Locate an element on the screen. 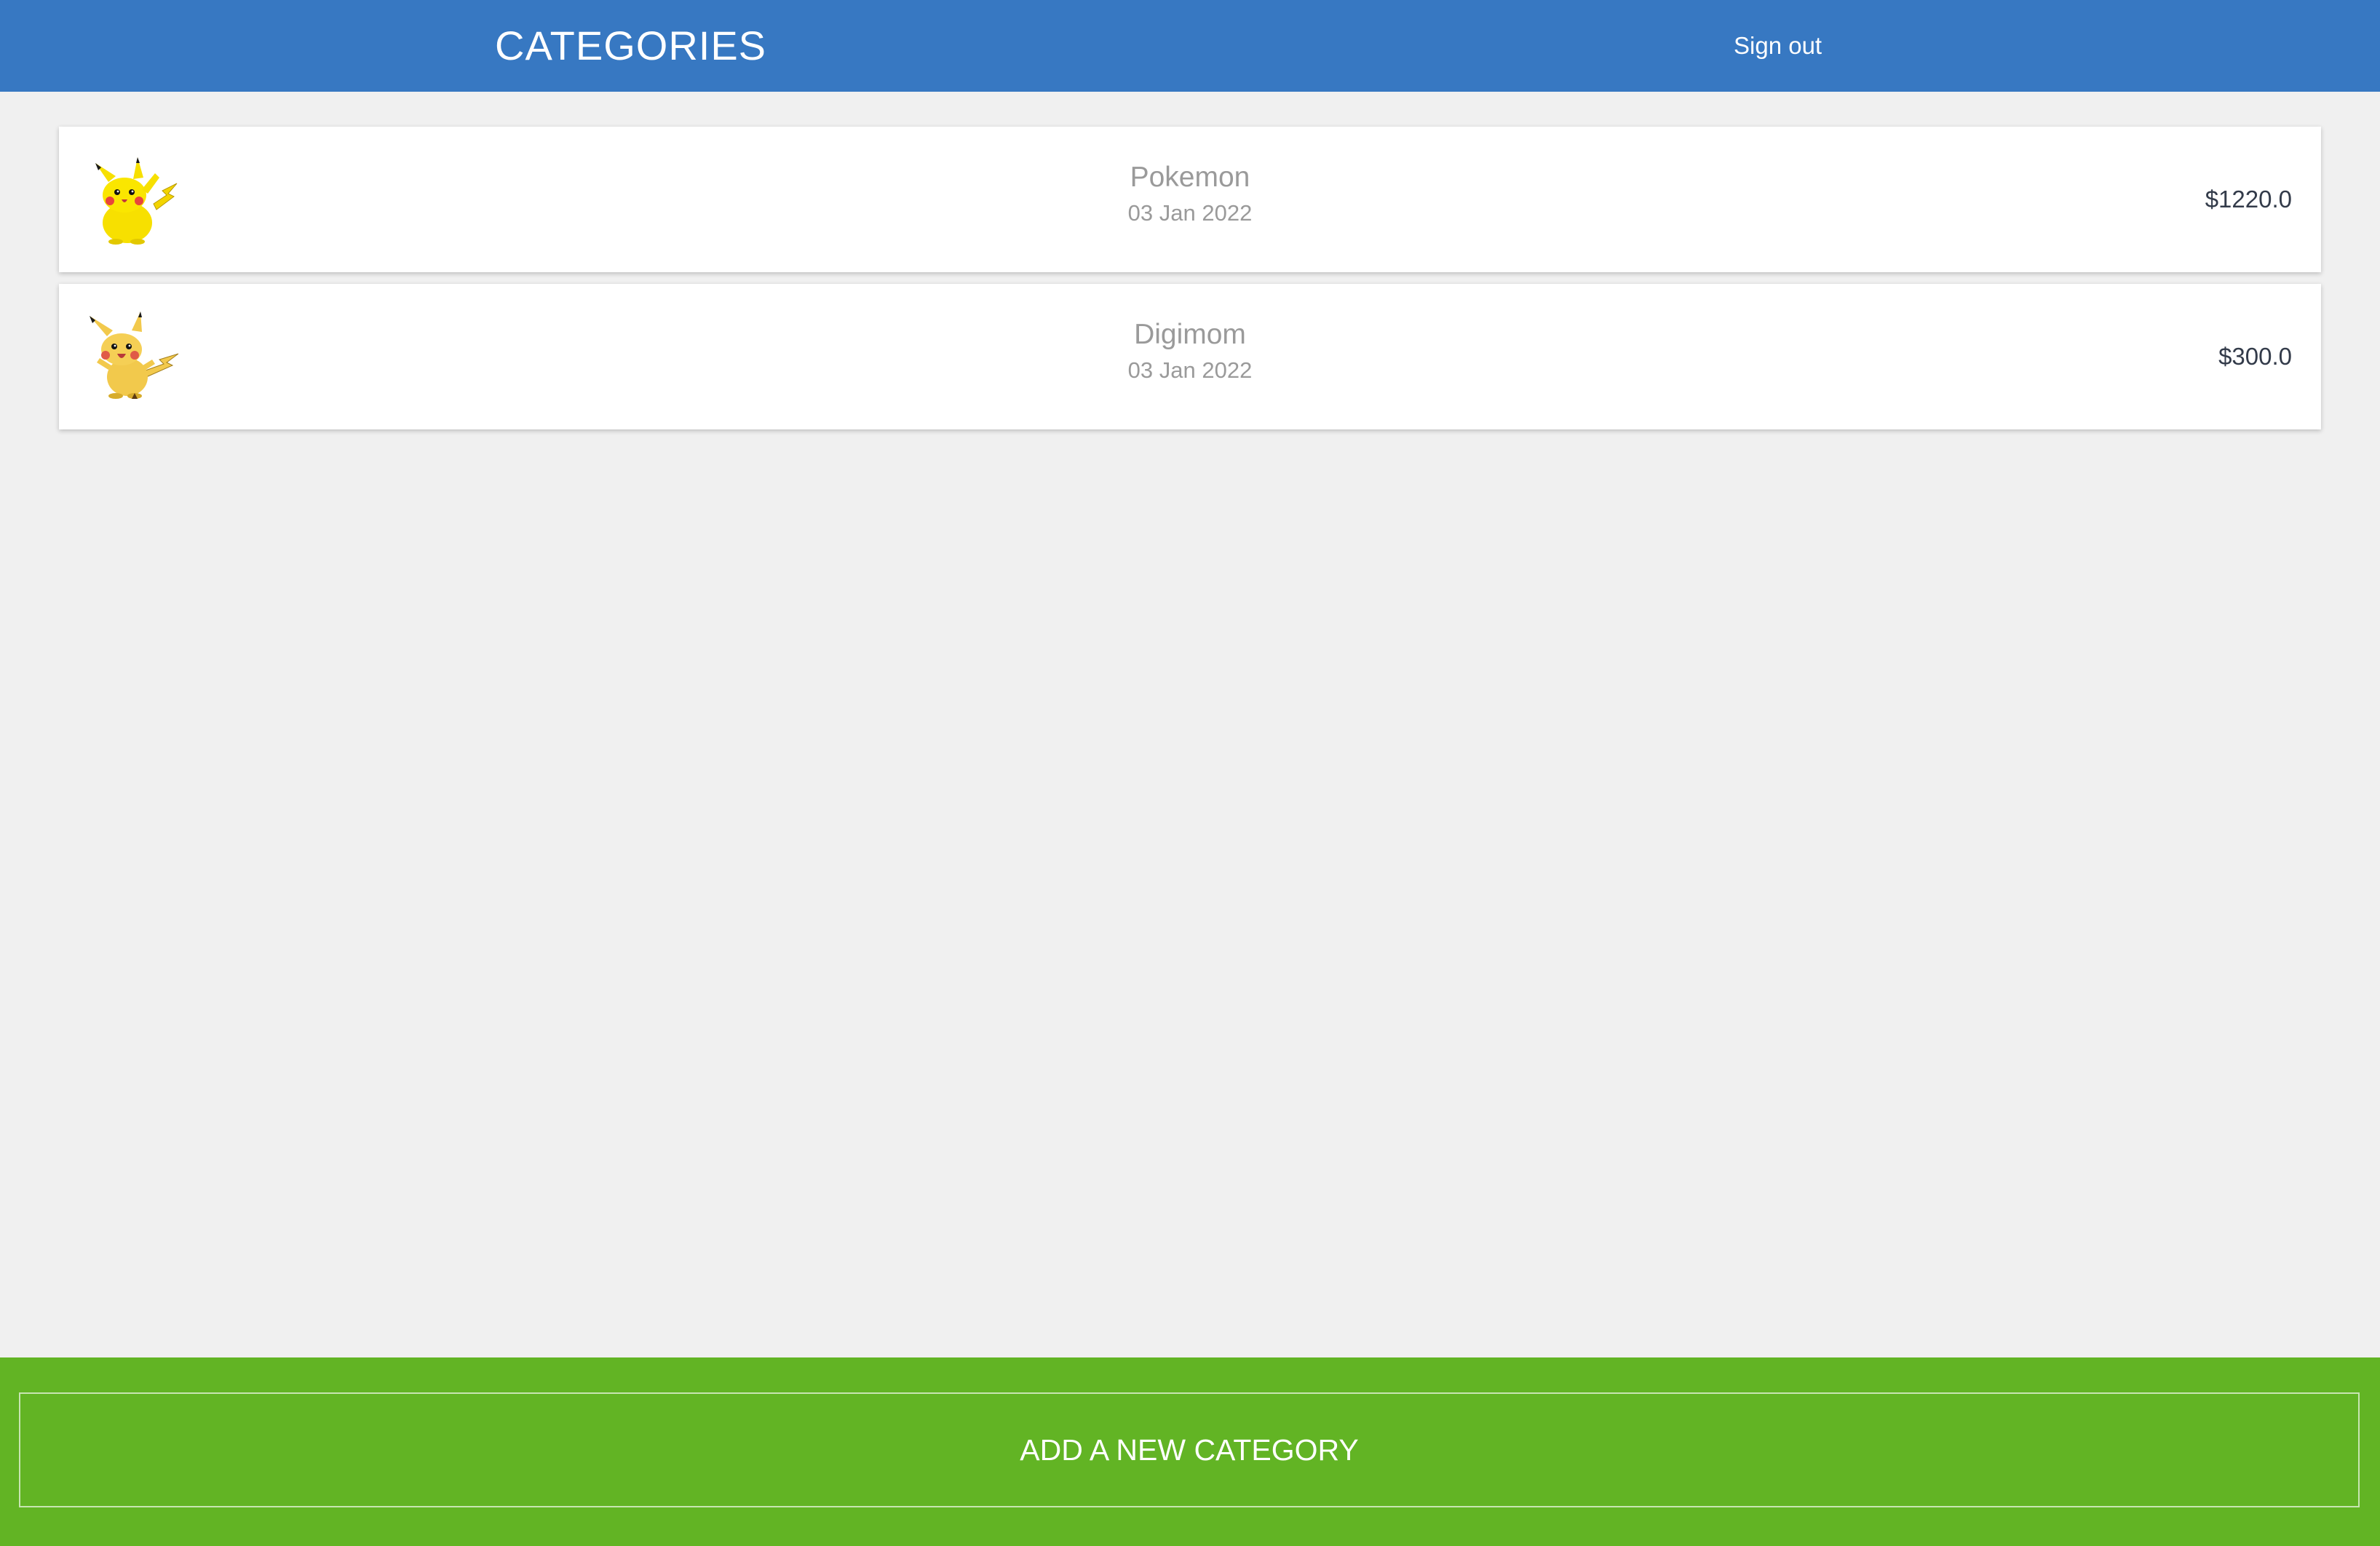 The image size is (2380, 1546). category-item-pokemon: Pokemon 03 Jan 2022 $1220.0 is located at coordinates (1190, 199).